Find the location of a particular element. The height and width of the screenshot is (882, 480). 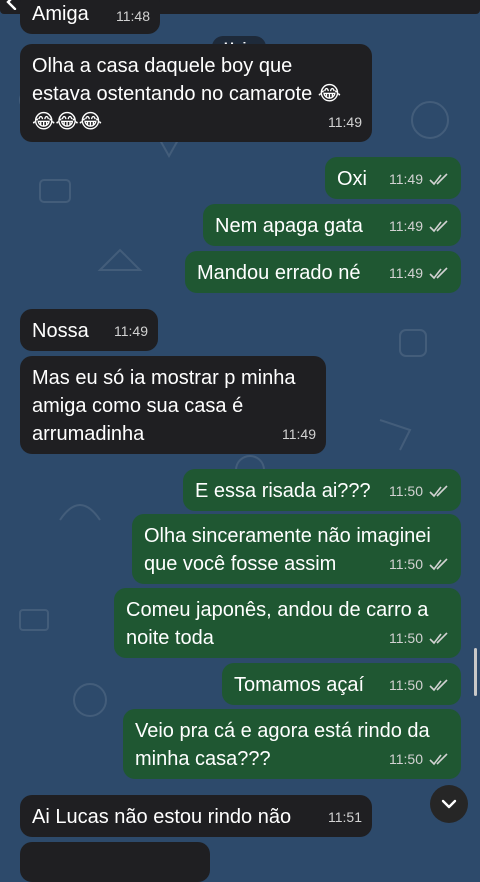

message-text: Amiga is located at coordinates (60, 14).